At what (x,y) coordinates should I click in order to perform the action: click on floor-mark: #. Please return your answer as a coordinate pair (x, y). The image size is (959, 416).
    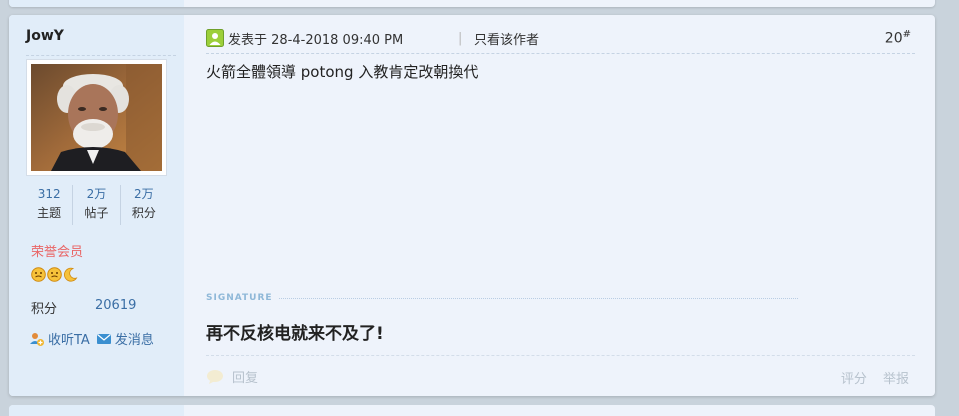
    Looking at the image, I should click on (906, 34).